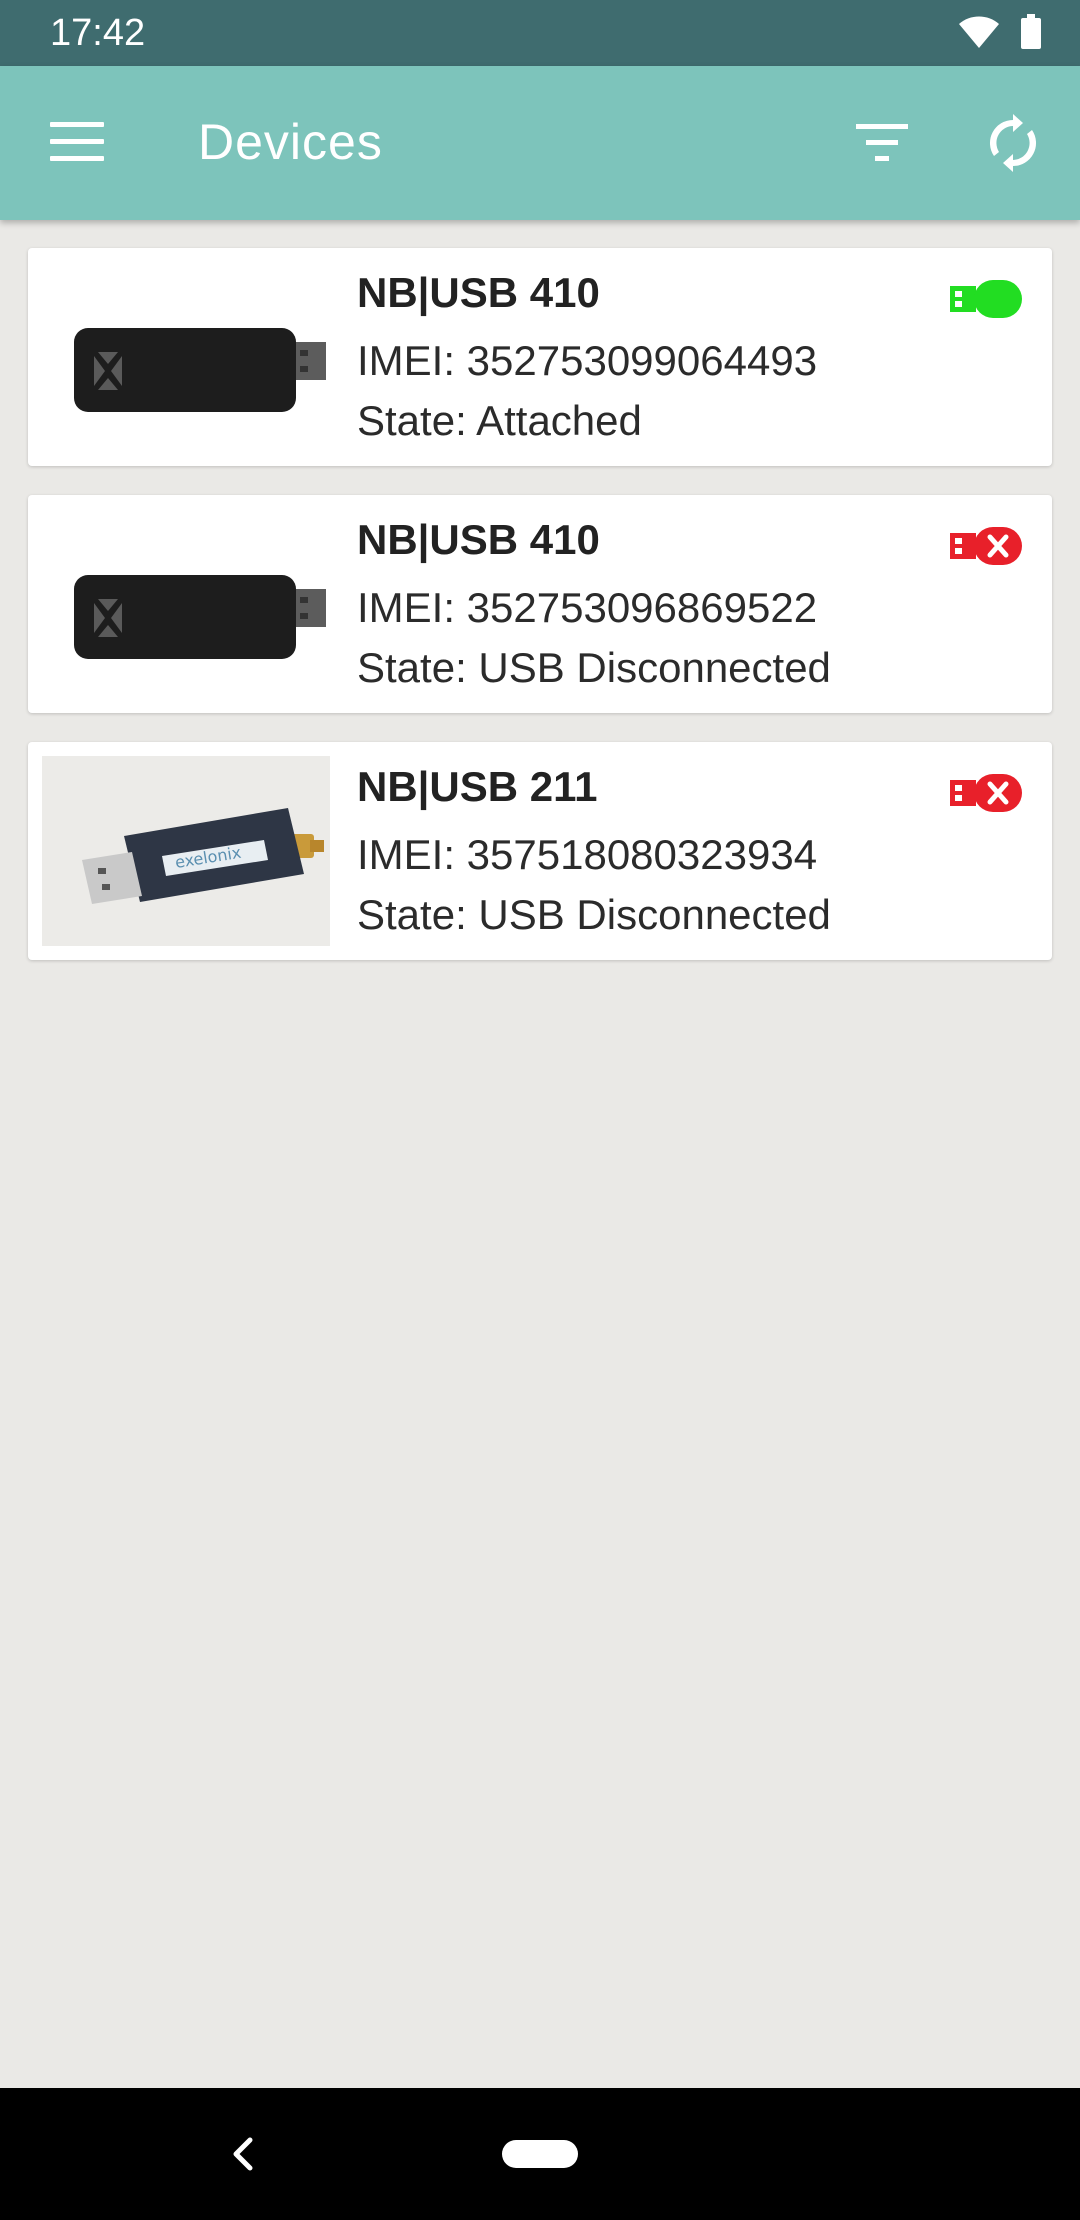 The image size is (1080, 2220). Describe the element at coordinates (587, 854) in the screenshot. I see `device-imei: IMEI: 357518080323934` at that location.